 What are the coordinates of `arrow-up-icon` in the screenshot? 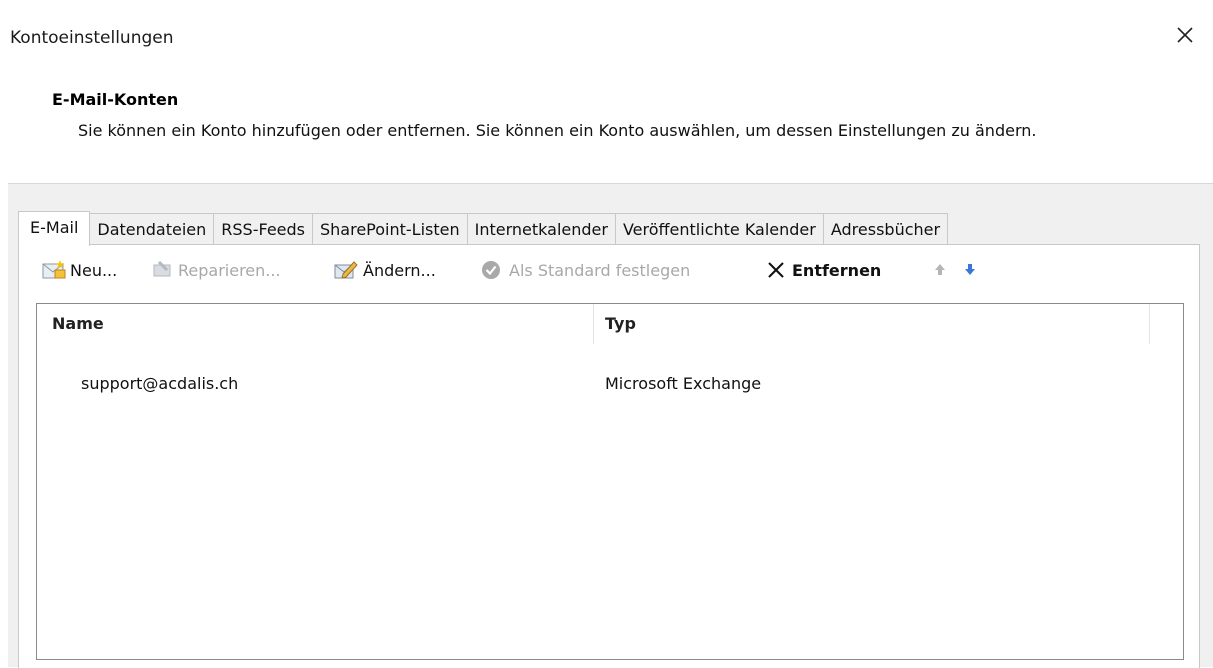 It's located at (940, 269).